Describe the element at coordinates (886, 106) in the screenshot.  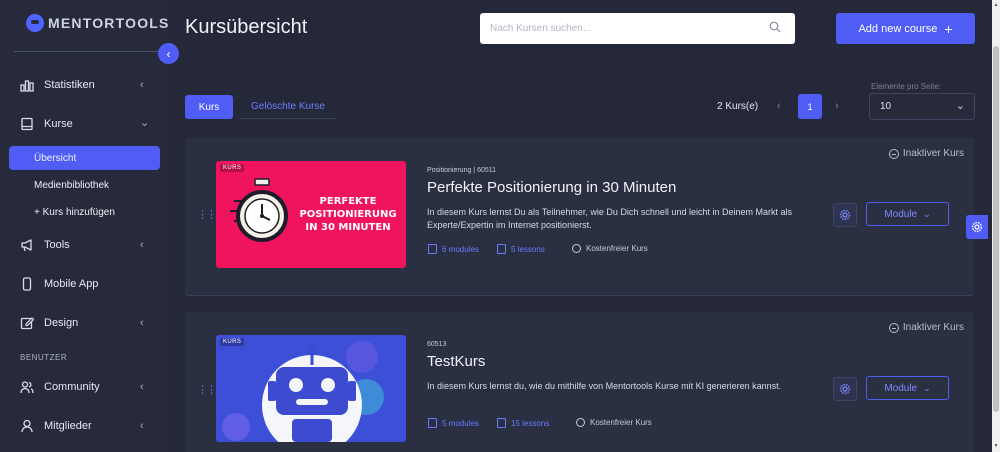
I see `per-page-value: 10` at that location.